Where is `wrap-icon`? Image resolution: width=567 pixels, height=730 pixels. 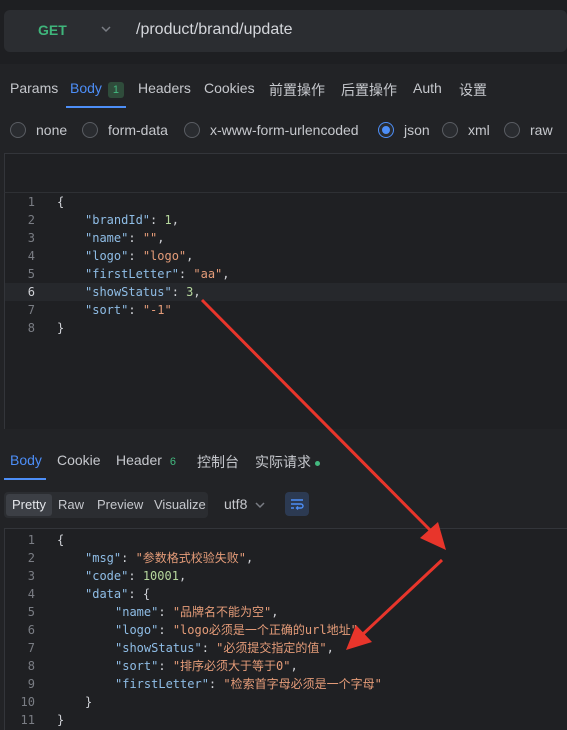
wrap-icon is located at coordinates (297, 504).